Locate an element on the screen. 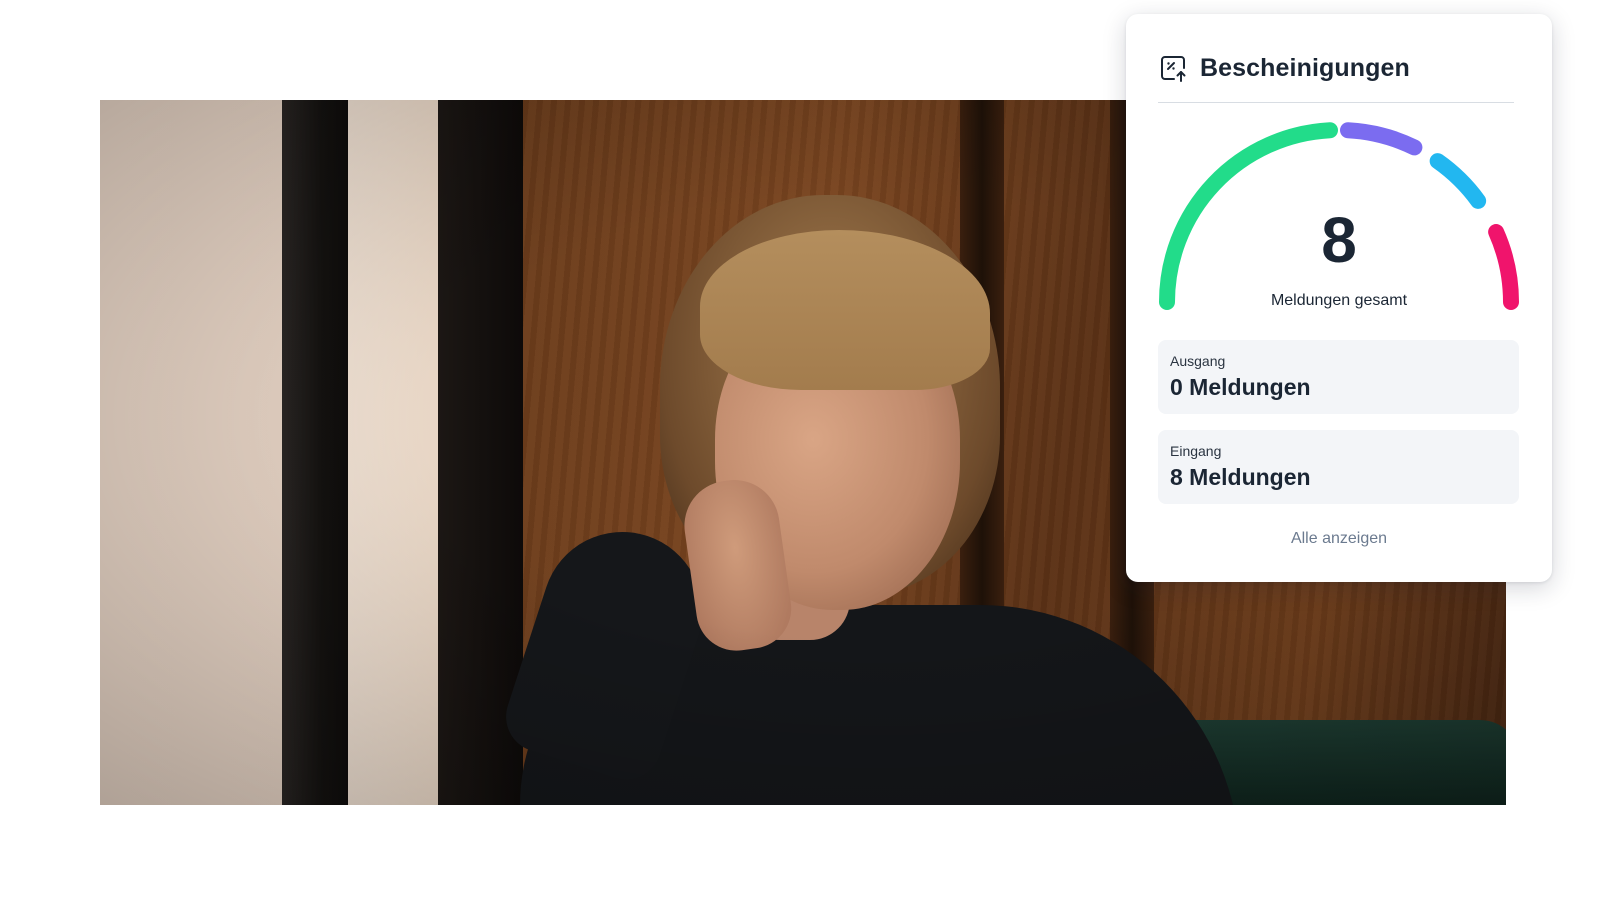 The image size is (1600, 900). gauge-total-value: 8 is located at coordinates (1339, 240).